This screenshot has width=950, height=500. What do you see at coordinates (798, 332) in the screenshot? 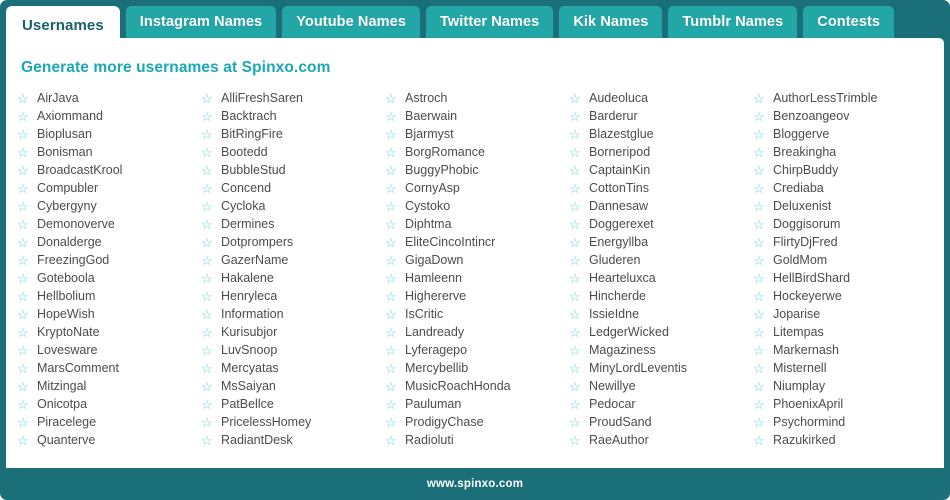
I see `username-label: Litempas` at bounding box center [798, 332].